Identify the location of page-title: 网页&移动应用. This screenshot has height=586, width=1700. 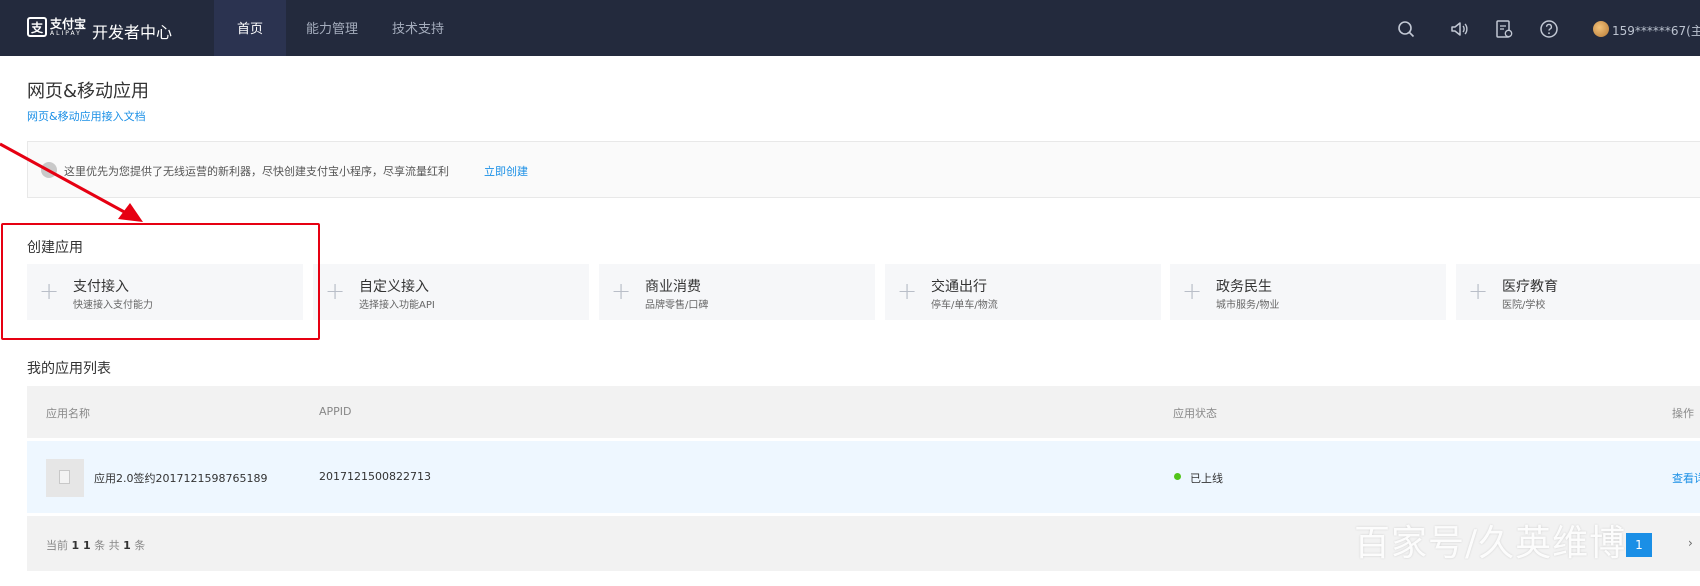
(88, 91).